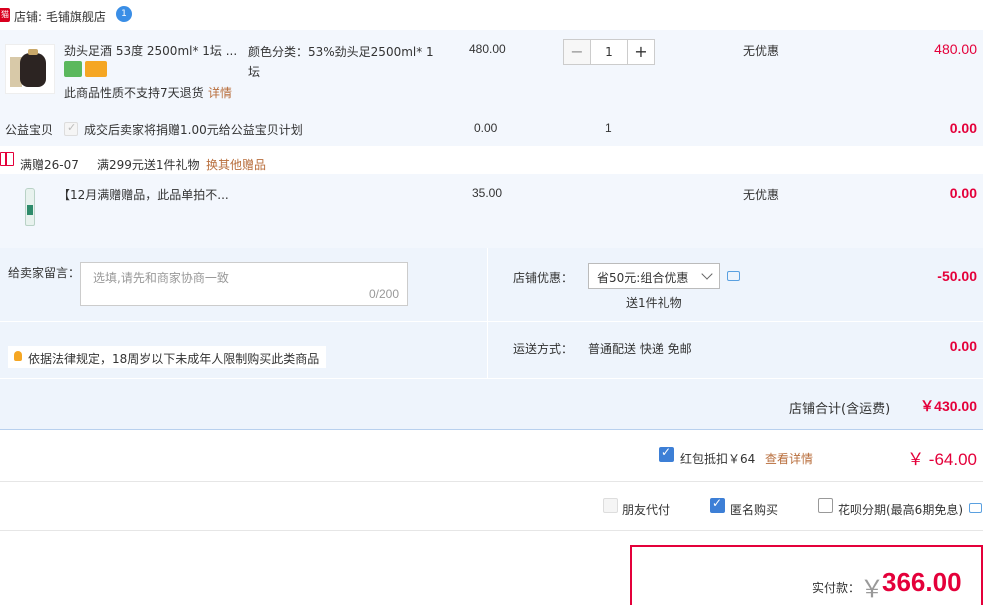  What do you see at coordinates (646, 510) in the screenshot?
I see `friend-pay-label: 朋友代付` at bounding box center [646, 510].